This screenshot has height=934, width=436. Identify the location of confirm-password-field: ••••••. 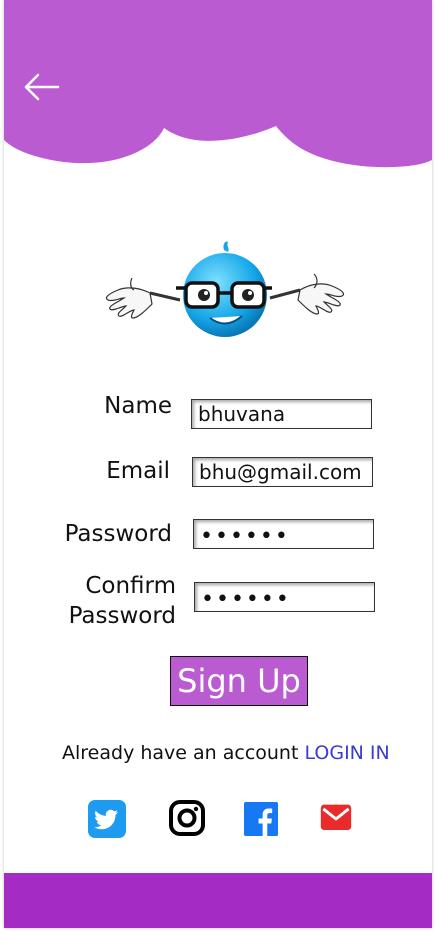
(284, 597).